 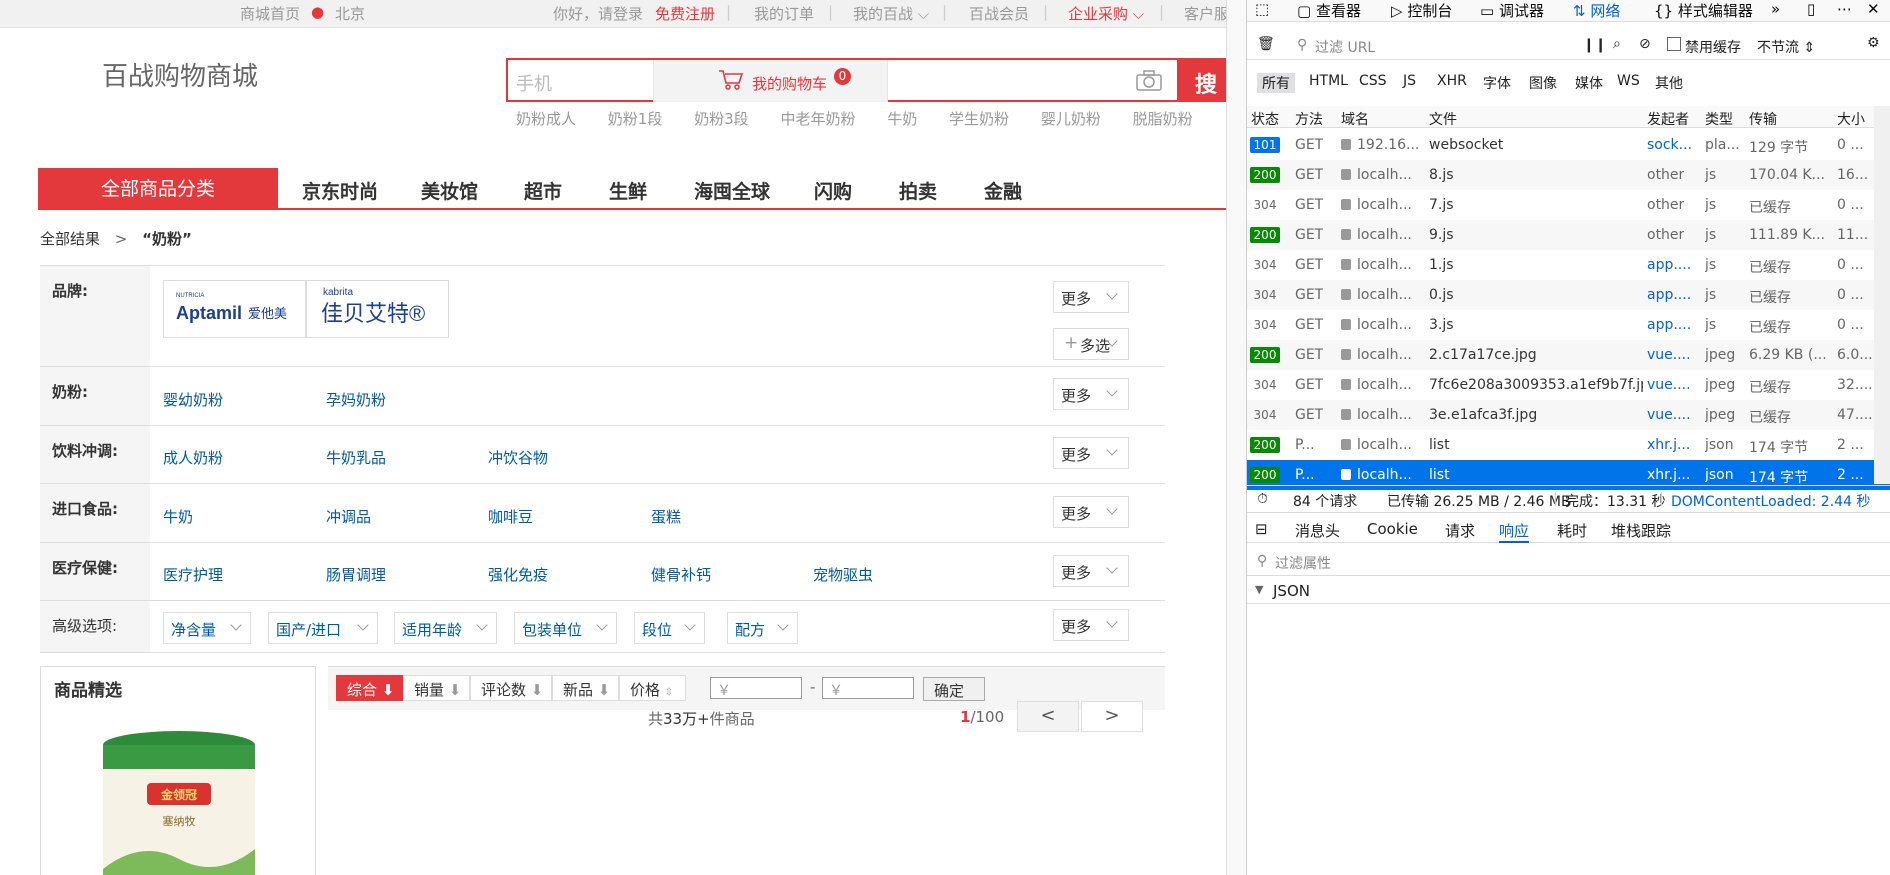 What do you see at coordinates (843, 574) in the screenshot?
I see `filter-option: 宠物驱虫` at bounding box center [843, 574].